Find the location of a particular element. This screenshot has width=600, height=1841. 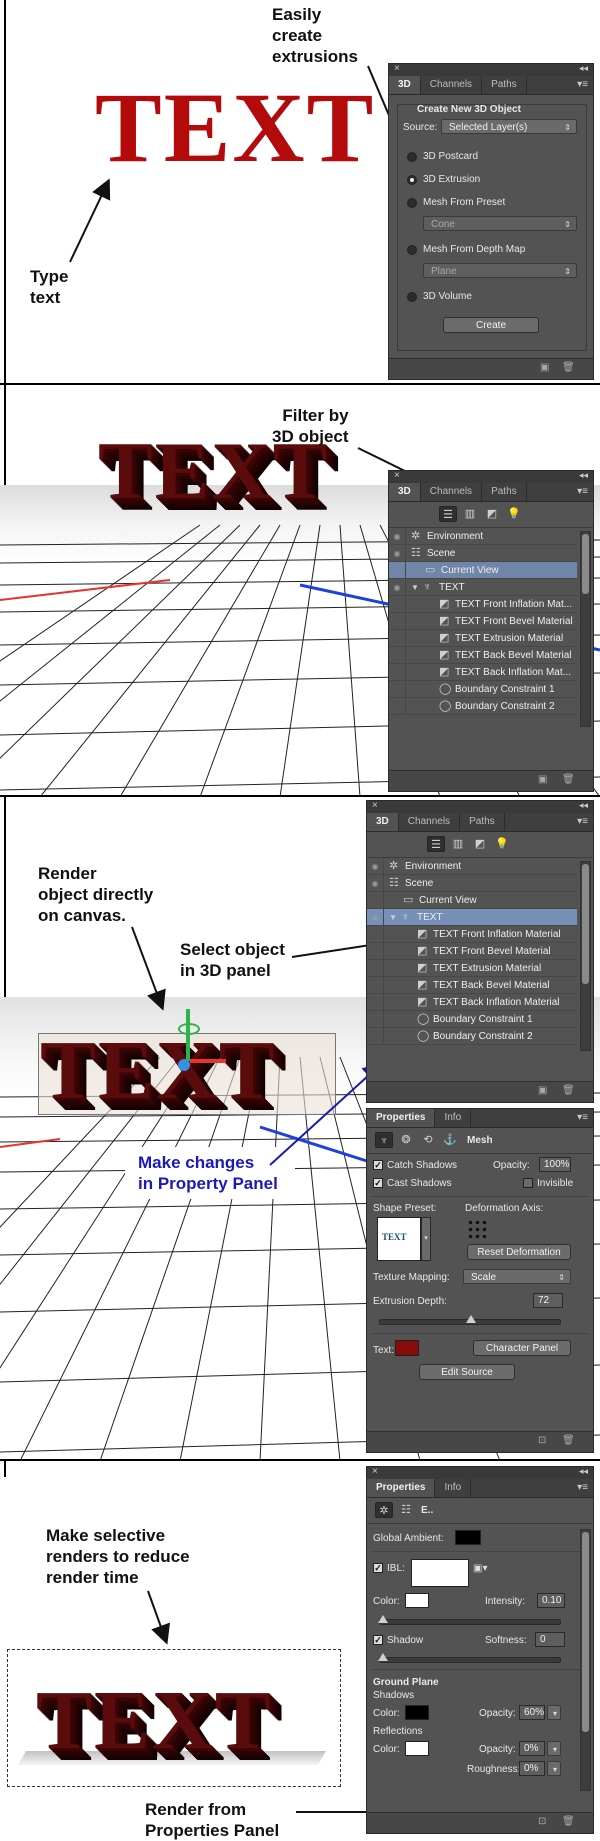

texture-mapping-select: Scale ⇕ is located at coordinates (517, 1276).